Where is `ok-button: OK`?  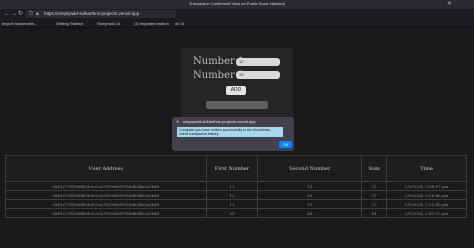
ok-button: OK is located at coordinates (285, 144).